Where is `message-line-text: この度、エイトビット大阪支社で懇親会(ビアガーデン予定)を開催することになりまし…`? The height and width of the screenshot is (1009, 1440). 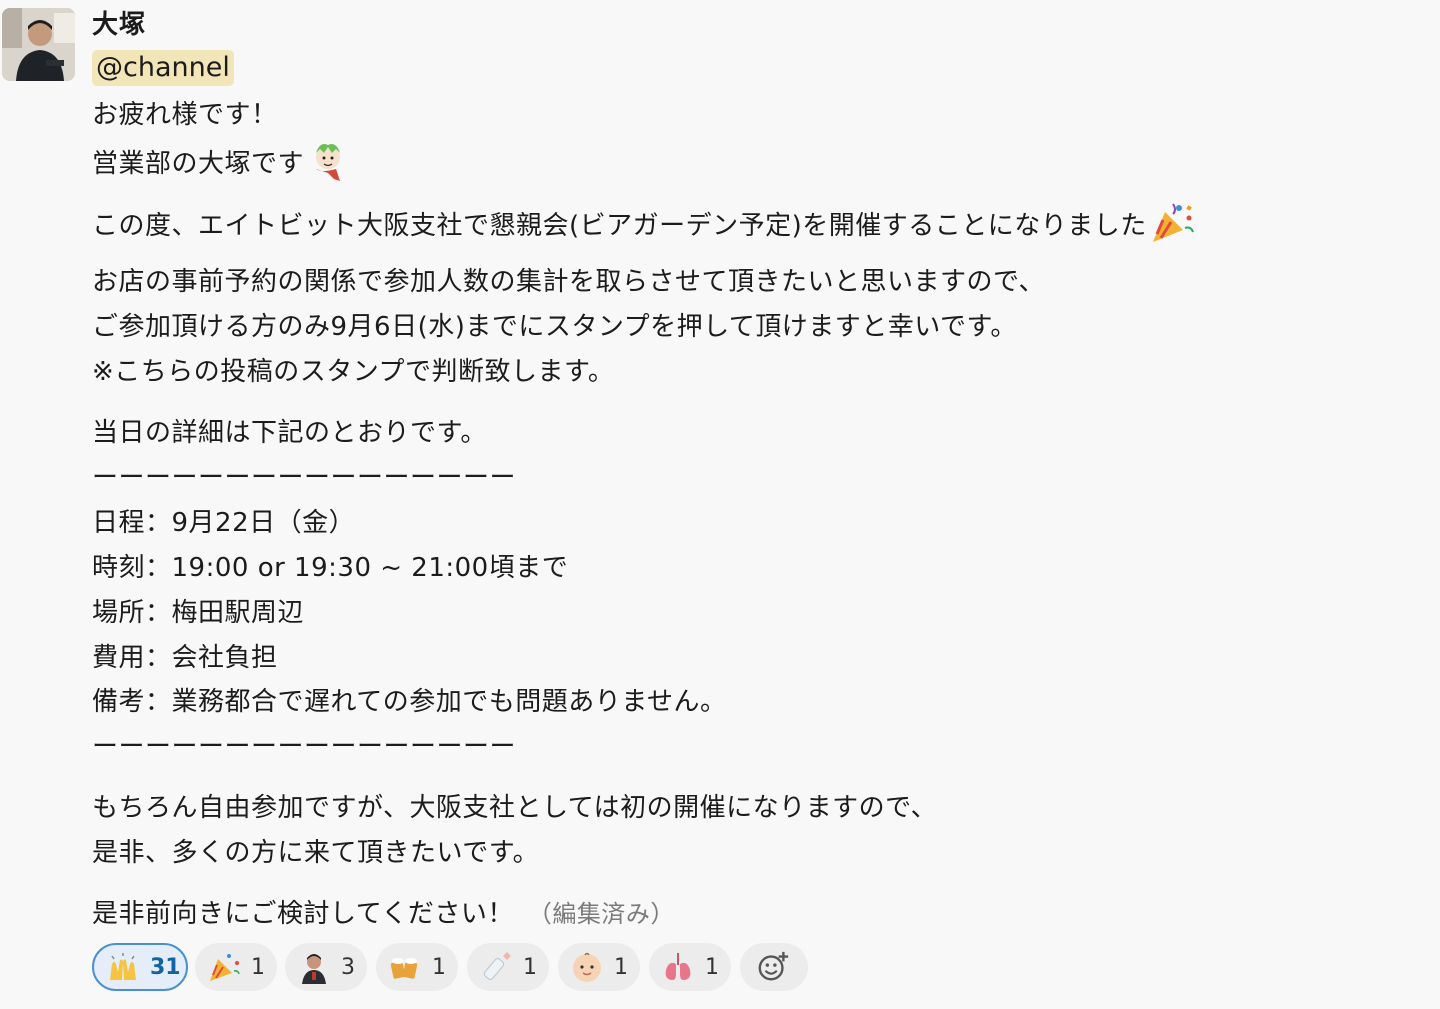
message-line-text: この度、エイトビット大阪支社で懇親会(ビアガーデン予定)を開催することになりまし… is located at coordinates (619, 226).